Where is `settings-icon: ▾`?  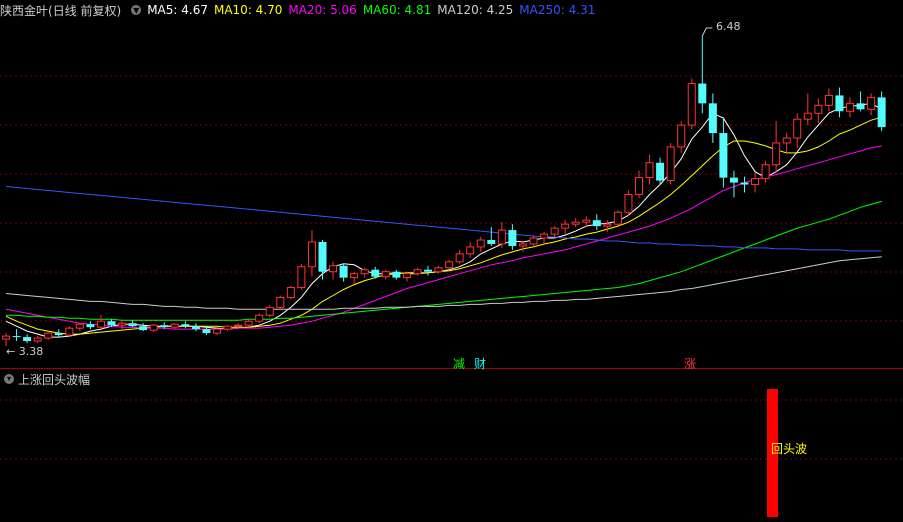
settings-icon: ▾ is located at coordinates (136, 10).